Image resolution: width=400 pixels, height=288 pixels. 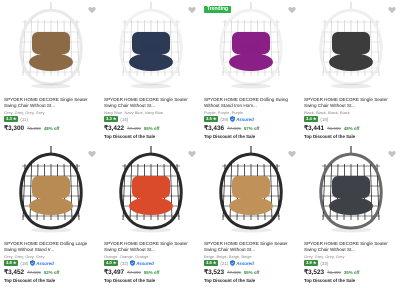 I want to click on price: ₹3,300, so click(x=14, y=128).